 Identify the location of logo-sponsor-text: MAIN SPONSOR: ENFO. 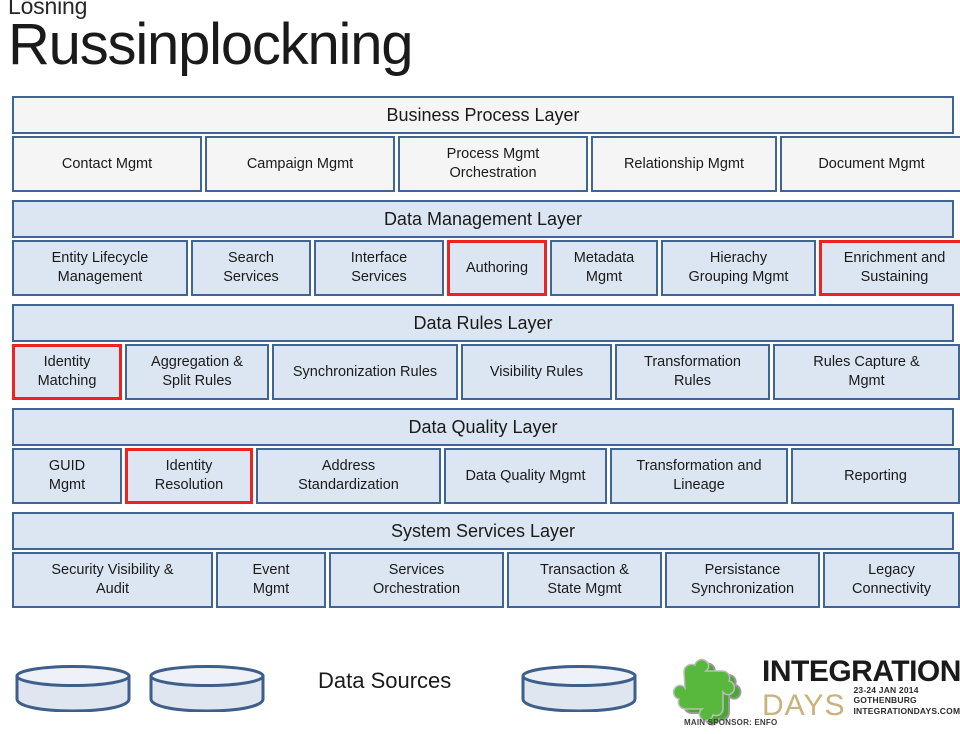
(731, 722).